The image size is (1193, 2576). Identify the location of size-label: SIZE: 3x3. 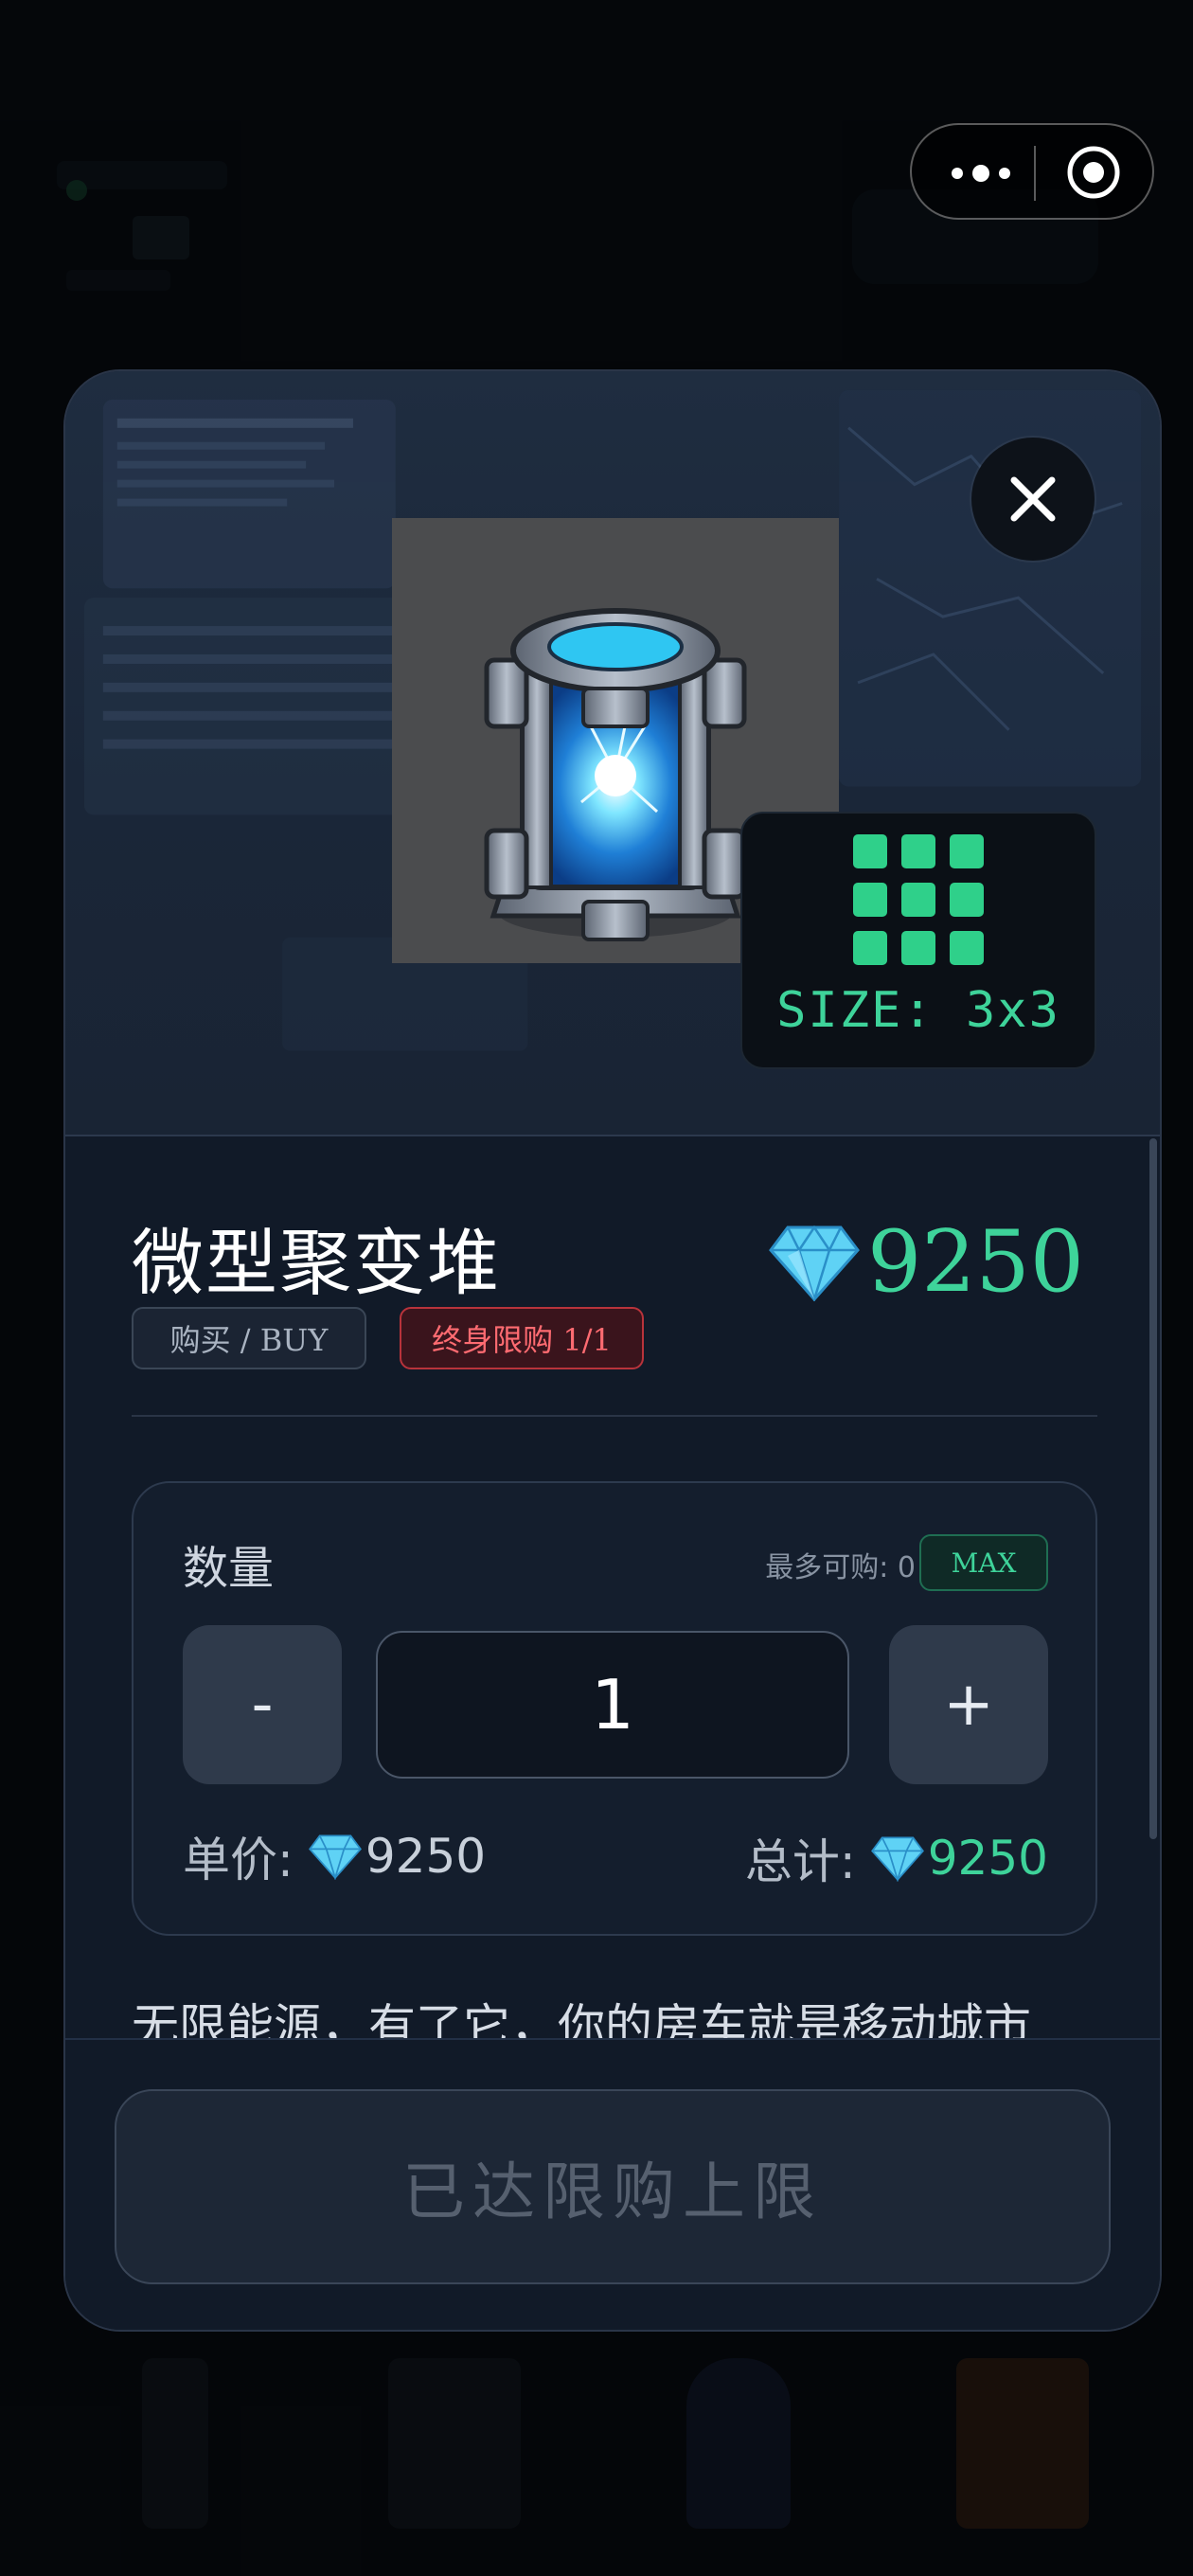
(918, 1010).